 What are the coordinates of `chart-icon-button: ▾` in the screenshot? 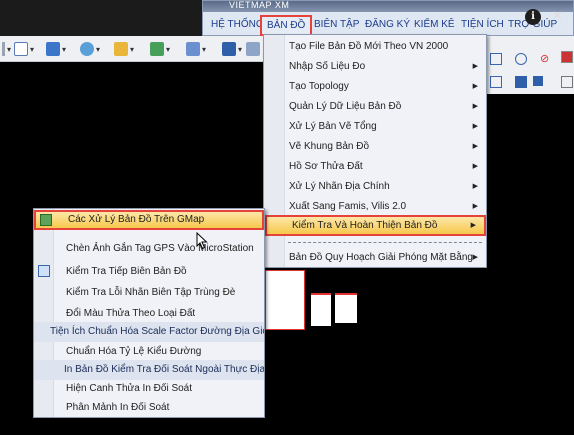 It's located at (160, 49).